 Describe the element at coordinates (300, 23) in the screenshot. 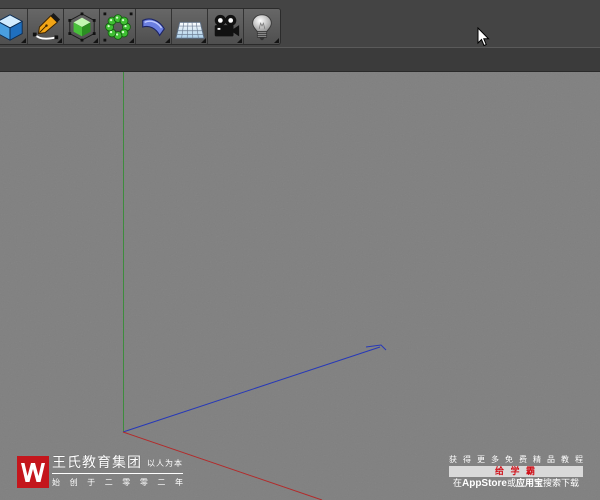

I see `main-toolbar` at that location.